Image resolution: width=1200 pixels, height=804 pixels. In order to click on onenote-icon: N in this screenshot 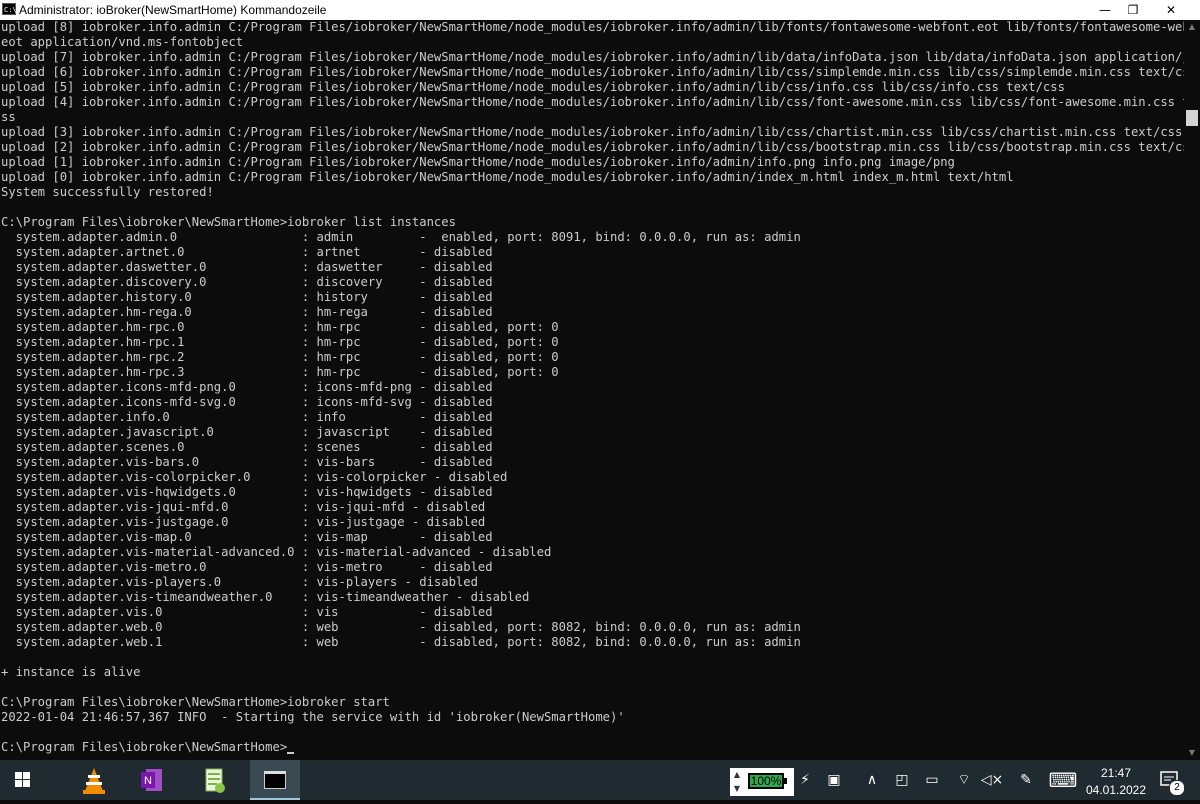, I will do `click(151, 780)`.